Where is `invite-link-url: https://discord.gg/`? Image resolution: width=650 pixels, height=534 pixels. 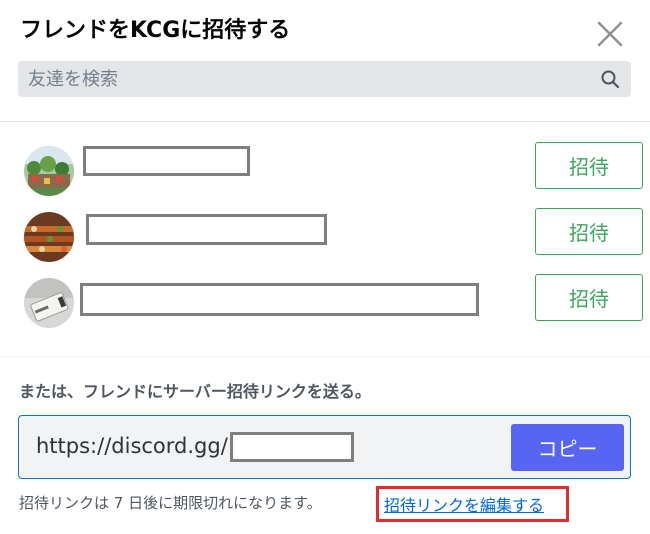 invite-link-url: https://discord.gg/ is located at coordinates (132, 446).